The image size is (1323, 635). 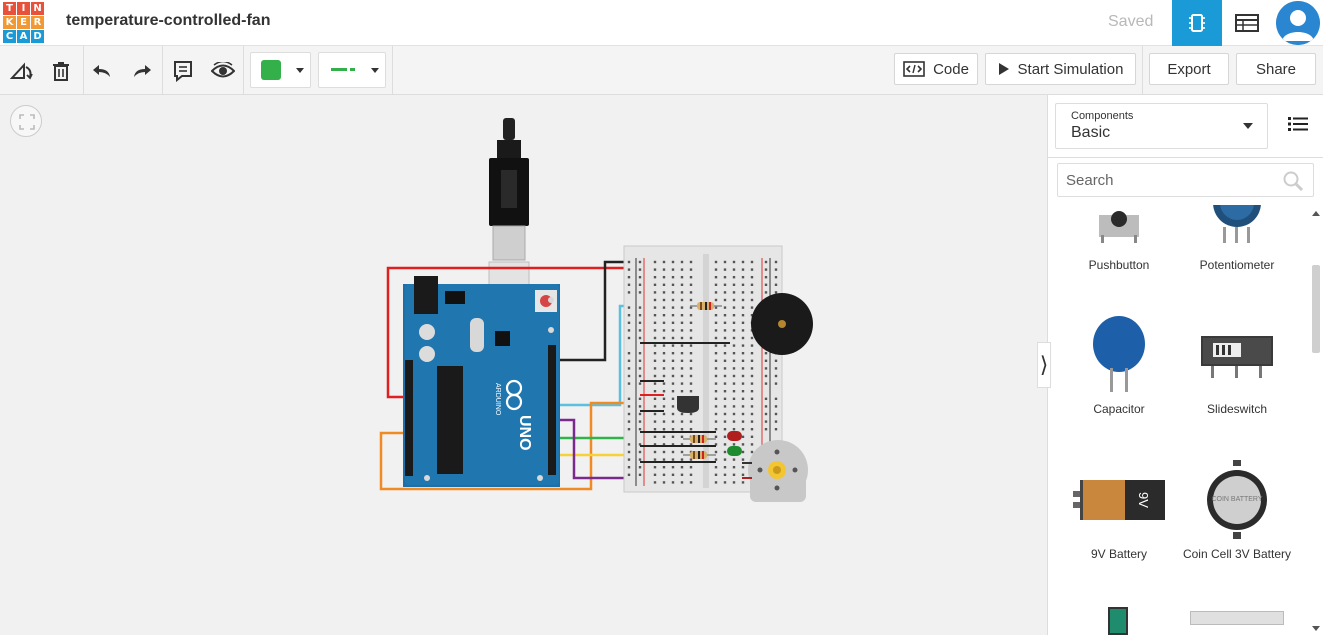 I want to click on wire-style-dropdown, so click(x=352, y=70).